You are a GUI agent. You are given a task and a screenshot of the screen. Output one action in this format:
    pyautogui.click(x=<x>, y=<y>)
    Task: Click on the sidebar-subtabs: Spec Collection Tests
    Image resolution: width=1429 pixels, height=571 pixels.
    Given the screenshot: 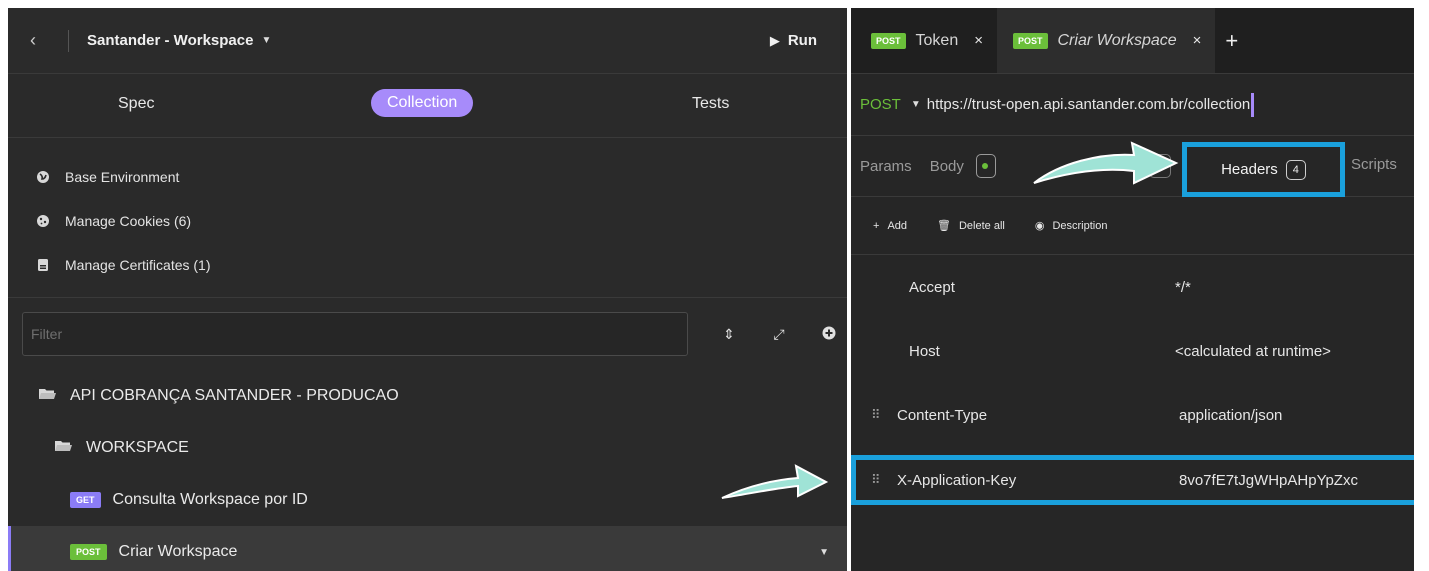 What is the action you would take?
    pyautogui.click(x=427, y=106)
    